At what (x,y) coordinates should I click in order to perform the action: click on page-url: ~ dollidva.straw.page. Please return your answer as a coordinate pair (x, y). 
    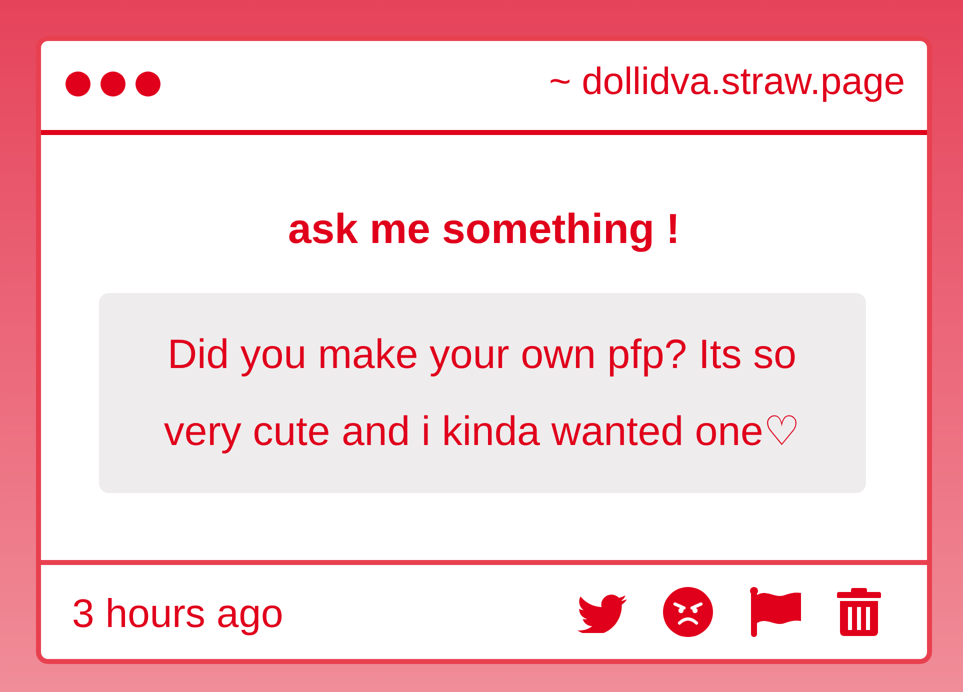
    Looking at the image, I should click on (727, 82).